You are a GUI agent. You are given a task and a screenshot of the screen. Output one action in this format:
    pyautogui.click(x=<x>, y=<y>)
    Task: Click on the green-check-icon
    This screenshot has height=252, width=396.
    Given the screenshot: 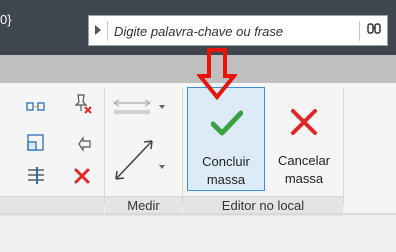 What is the action you would take?
    pyautogui.click(x=227, y=125)
    